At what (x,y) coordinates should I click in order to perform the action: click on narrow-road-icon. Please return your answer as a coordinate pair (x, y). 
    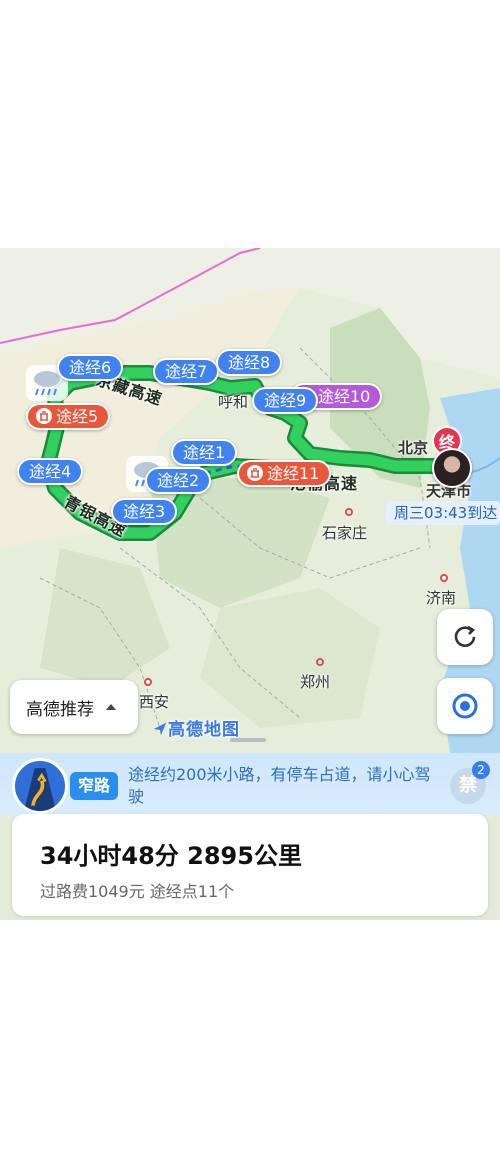
    Looking at the image, I should click on (40, 786).